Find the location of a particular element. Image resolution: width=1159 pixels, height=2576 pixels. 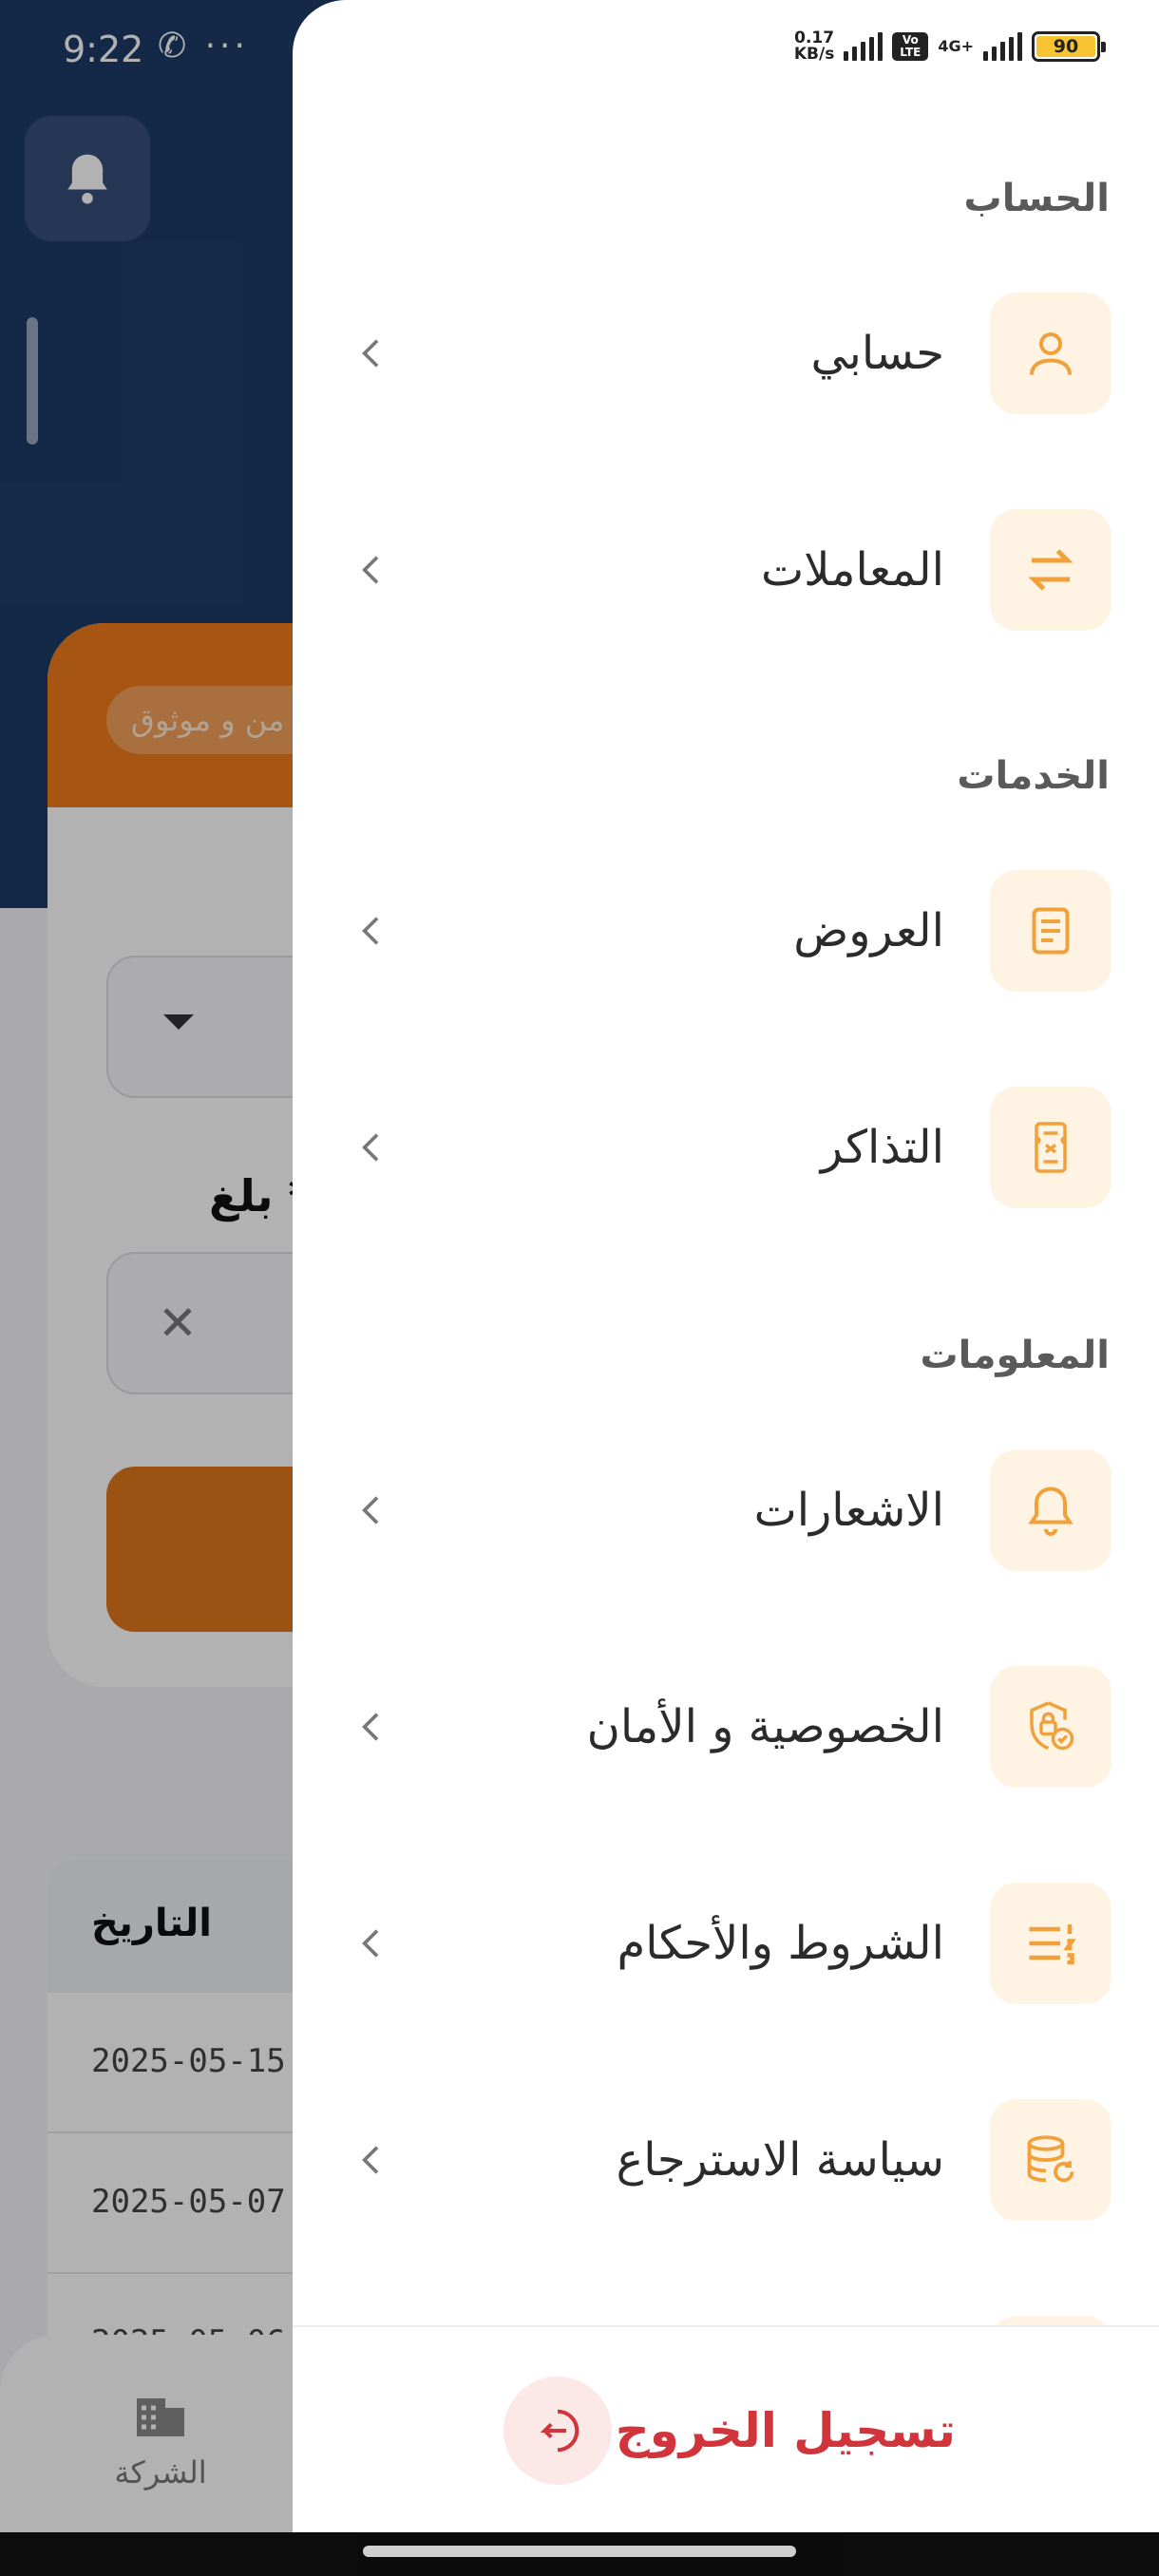

logout-button: تسجيل الخروج is located at coordinates (730, 2431).